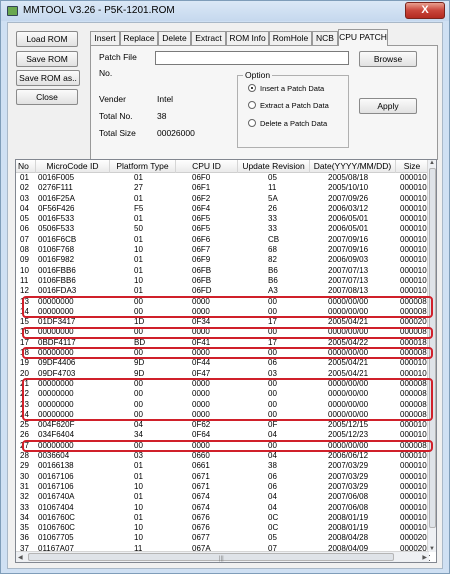 The image size is (450, 574). What do you see at coordinates (223, 209) in the screenshot?
I see `table-row: 04 0F56F426 F5 06F4 26 2006/03/12 0000100` at bounding box center [223, 209].